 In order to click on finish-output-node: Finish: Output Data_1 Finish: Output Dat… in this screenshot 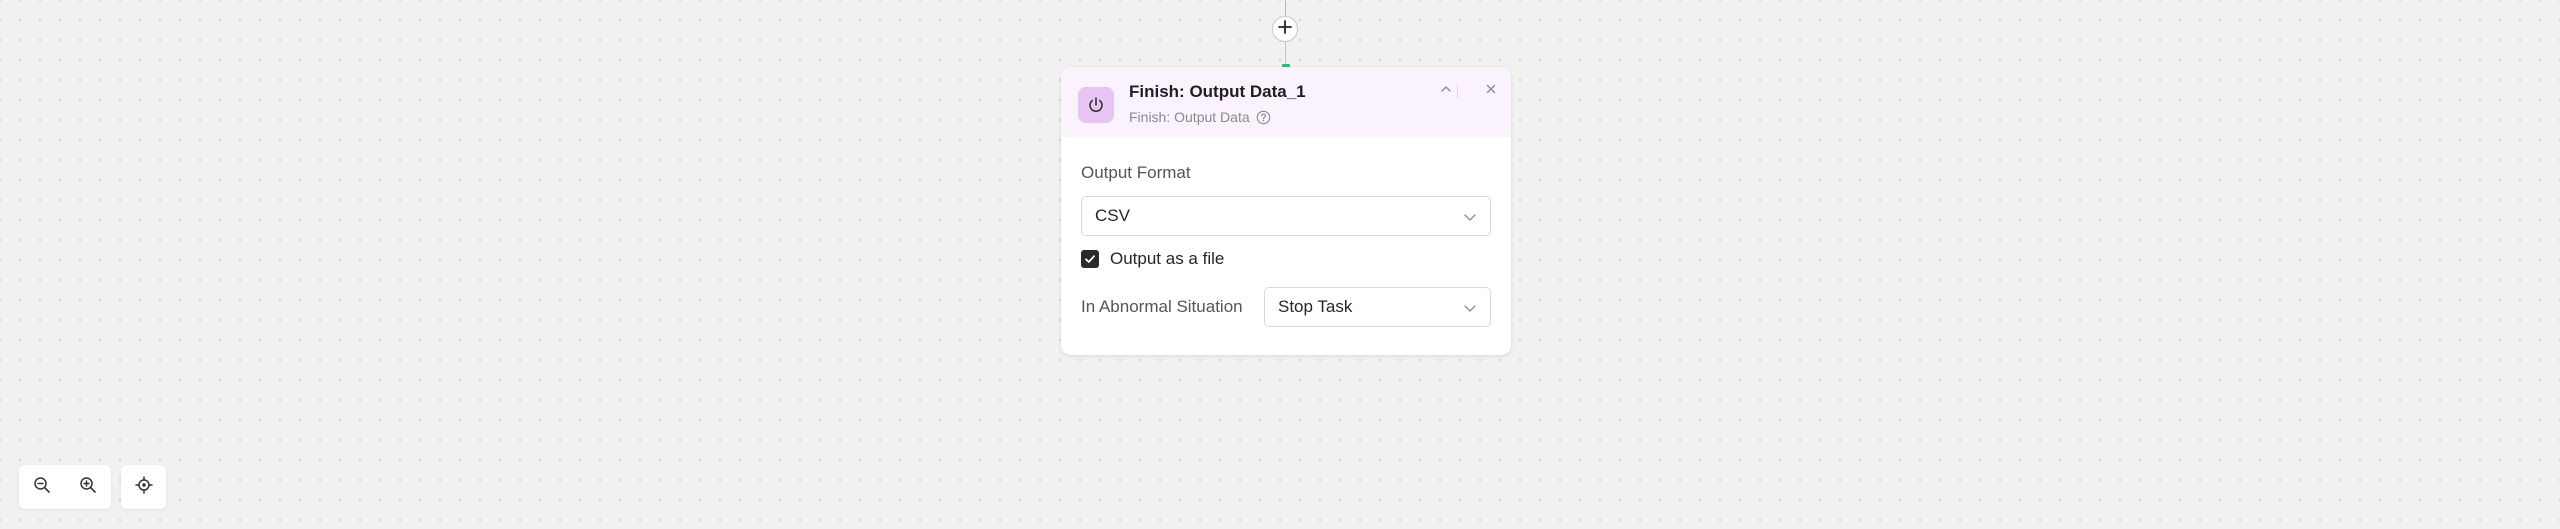, I will do `click(1286, 211)`.